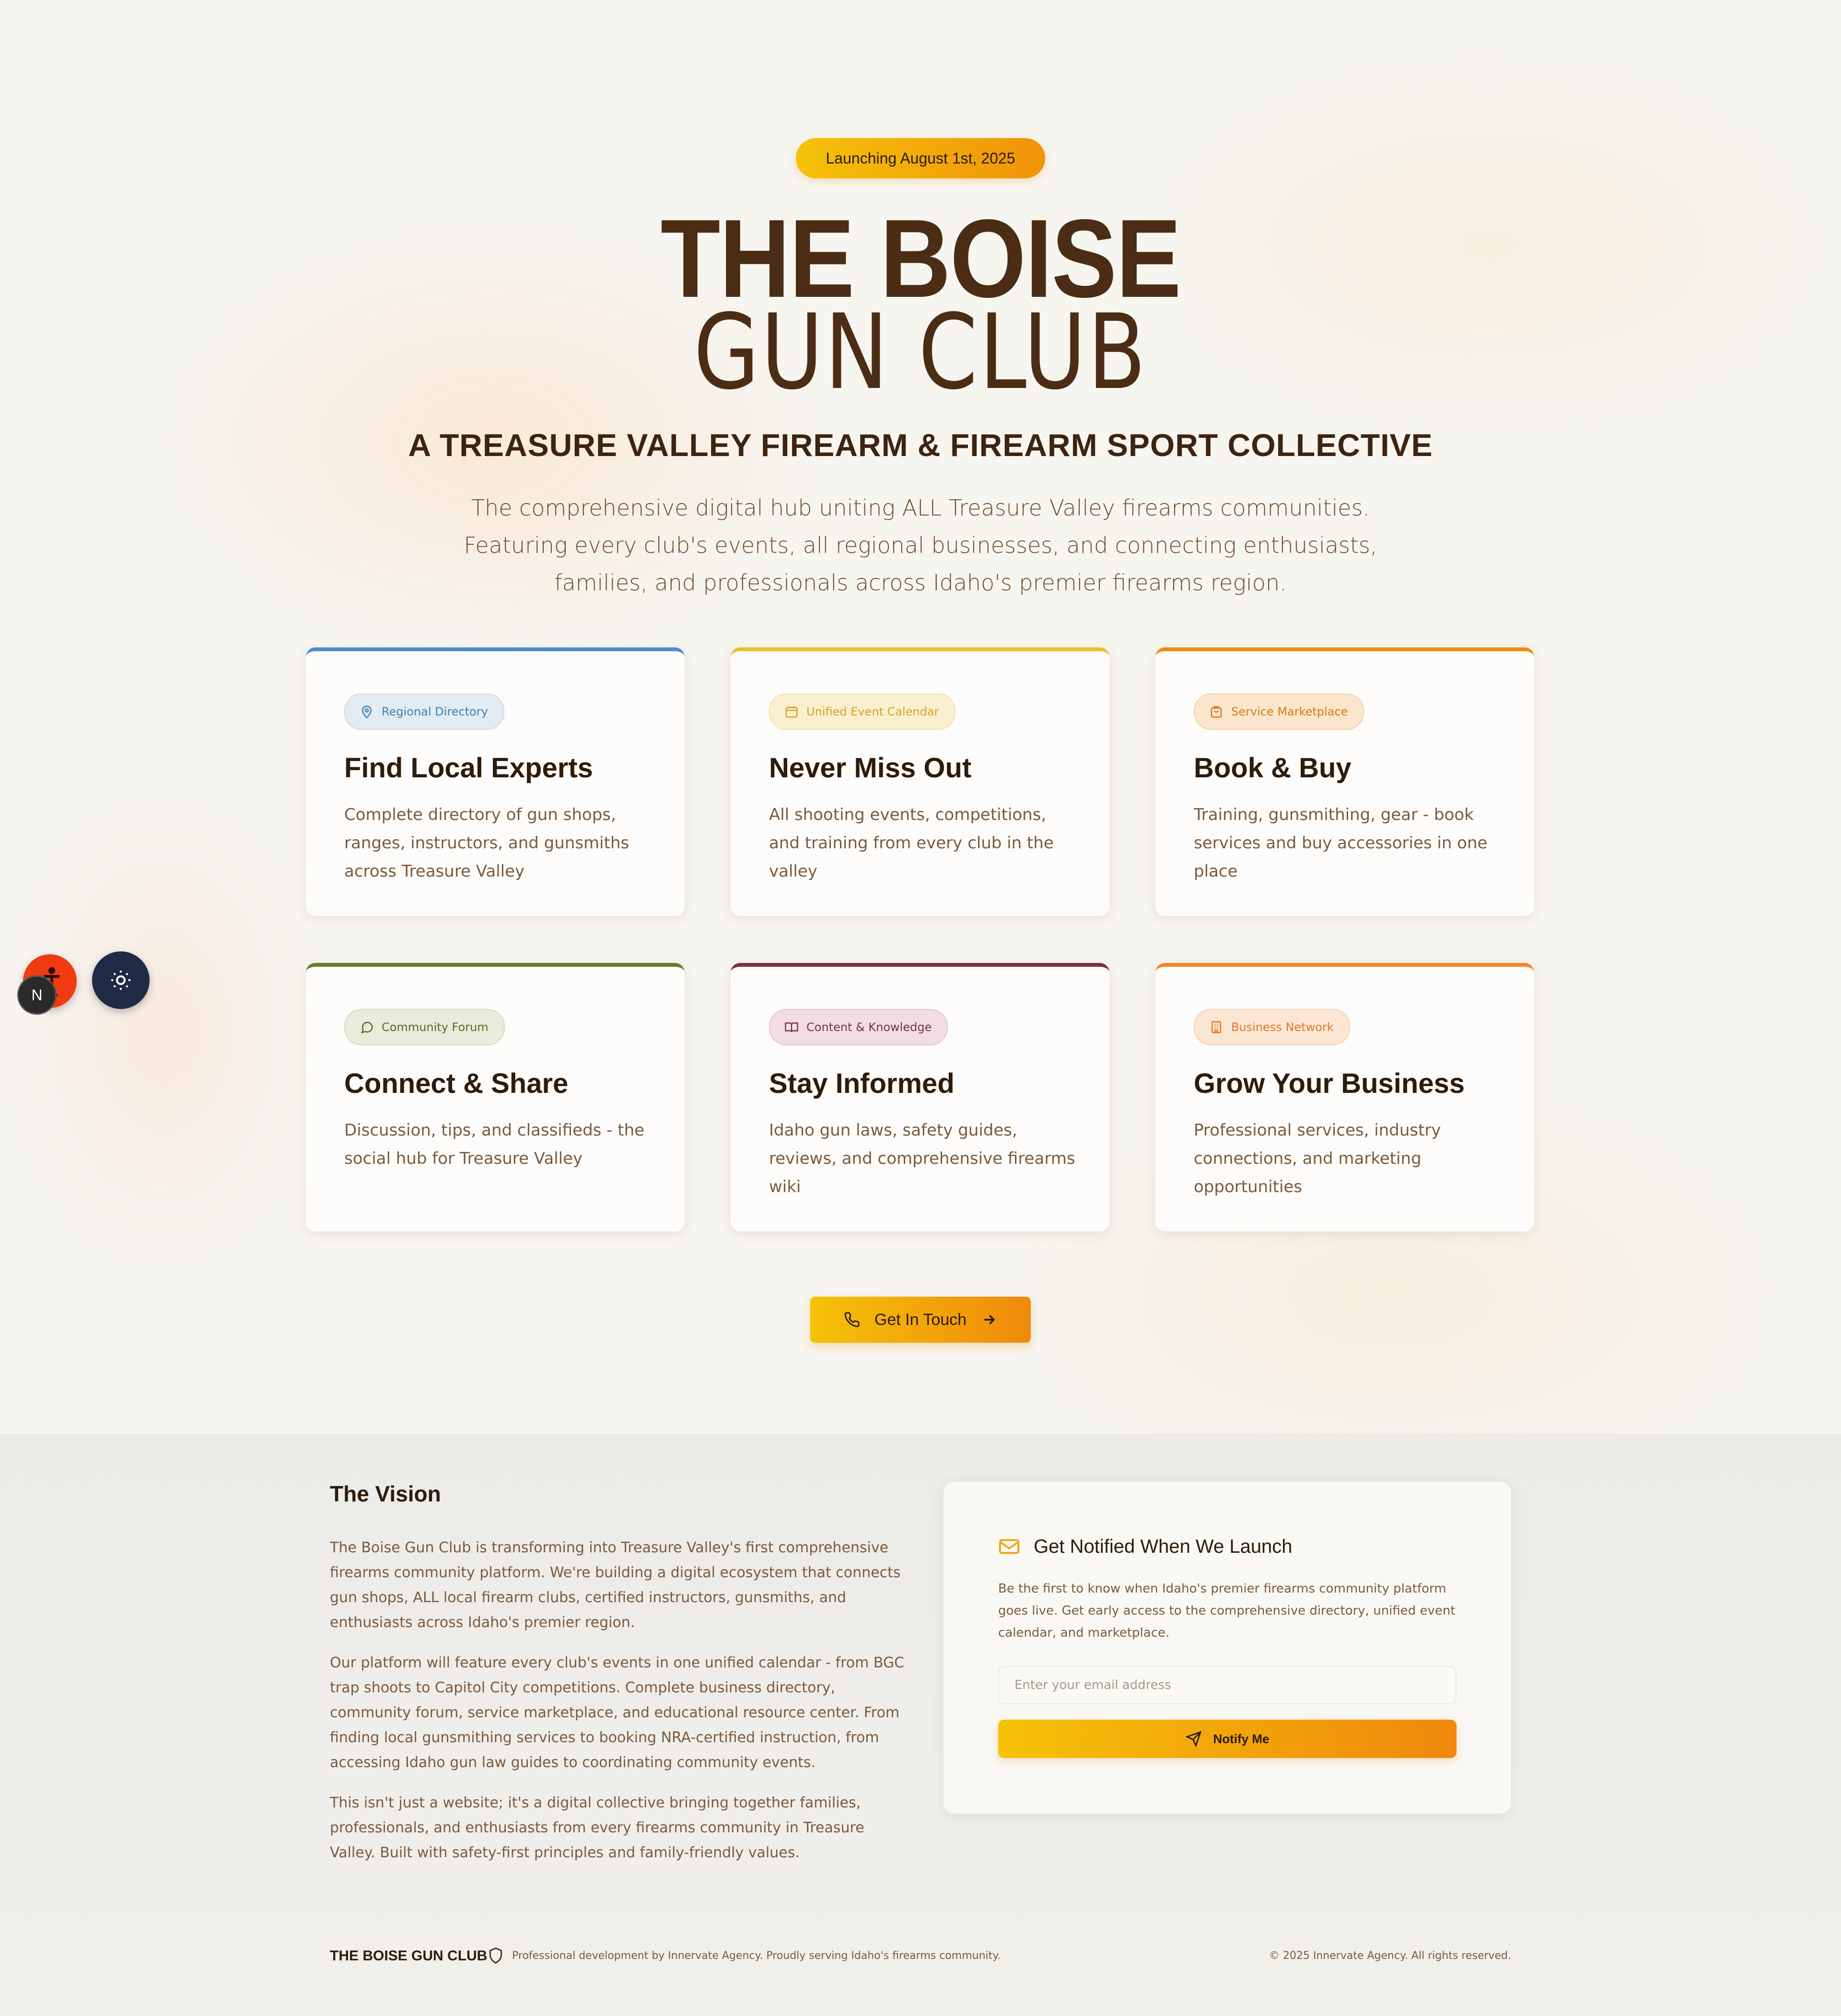 This screenshot has height=2016, width=1841. What do you see at coordinates (366, 712) in the screenshot?
I see `map-pin-icon` at bounding box center [366, 712].